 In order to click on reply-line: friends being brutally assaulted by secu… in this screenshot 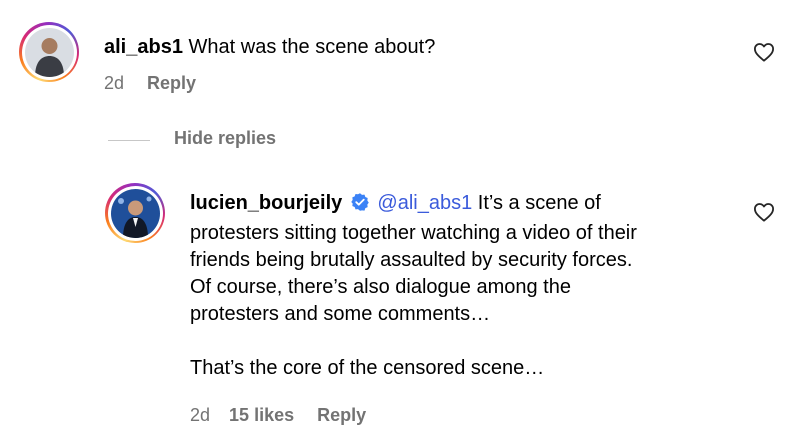, I will do `click(411, 260)`.